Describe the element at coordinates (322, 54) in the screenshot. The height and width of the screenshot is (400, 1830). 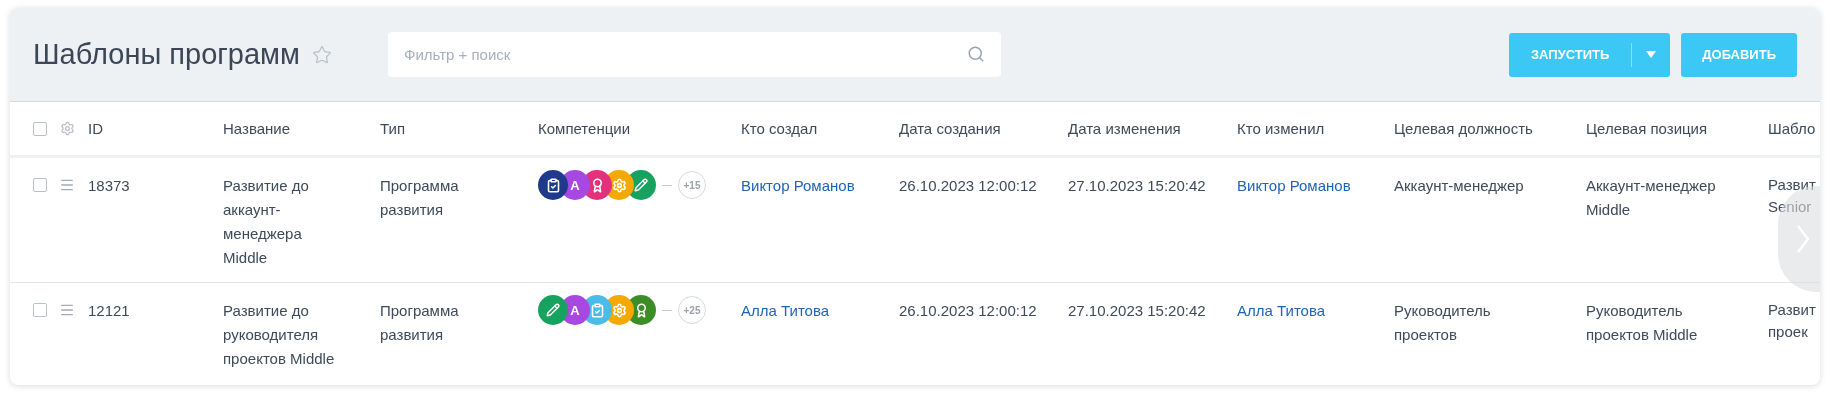
I see `favorite-star-icon` at that location.